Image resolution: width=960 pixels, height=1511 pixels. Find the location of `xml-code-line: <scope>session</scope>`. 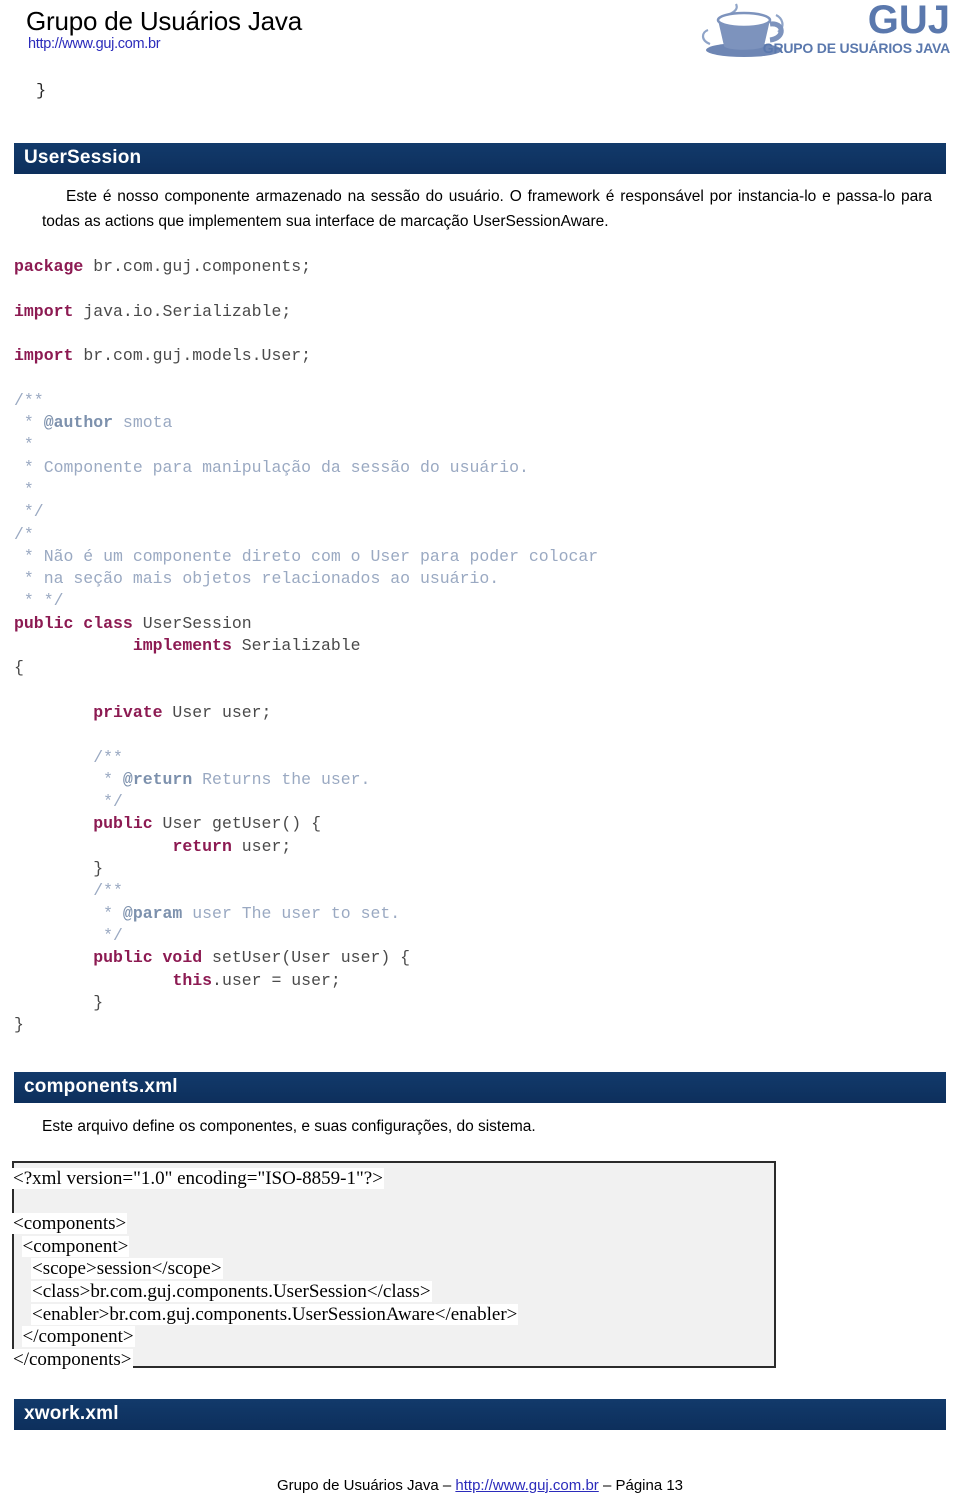

xml-code-line: <scope>session</scope> is located at coordinates (392, 1269).